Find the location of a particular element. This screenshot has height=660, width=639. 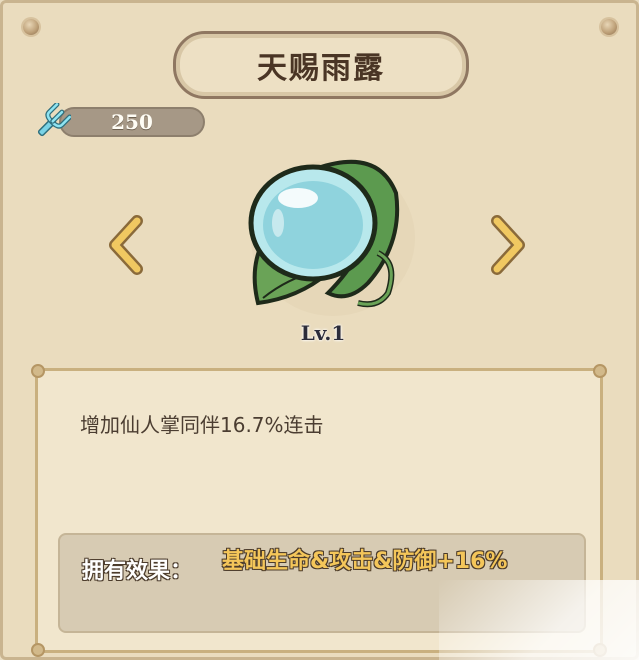

effect-label: 拥有效果： is located at coordinates (137, 571).